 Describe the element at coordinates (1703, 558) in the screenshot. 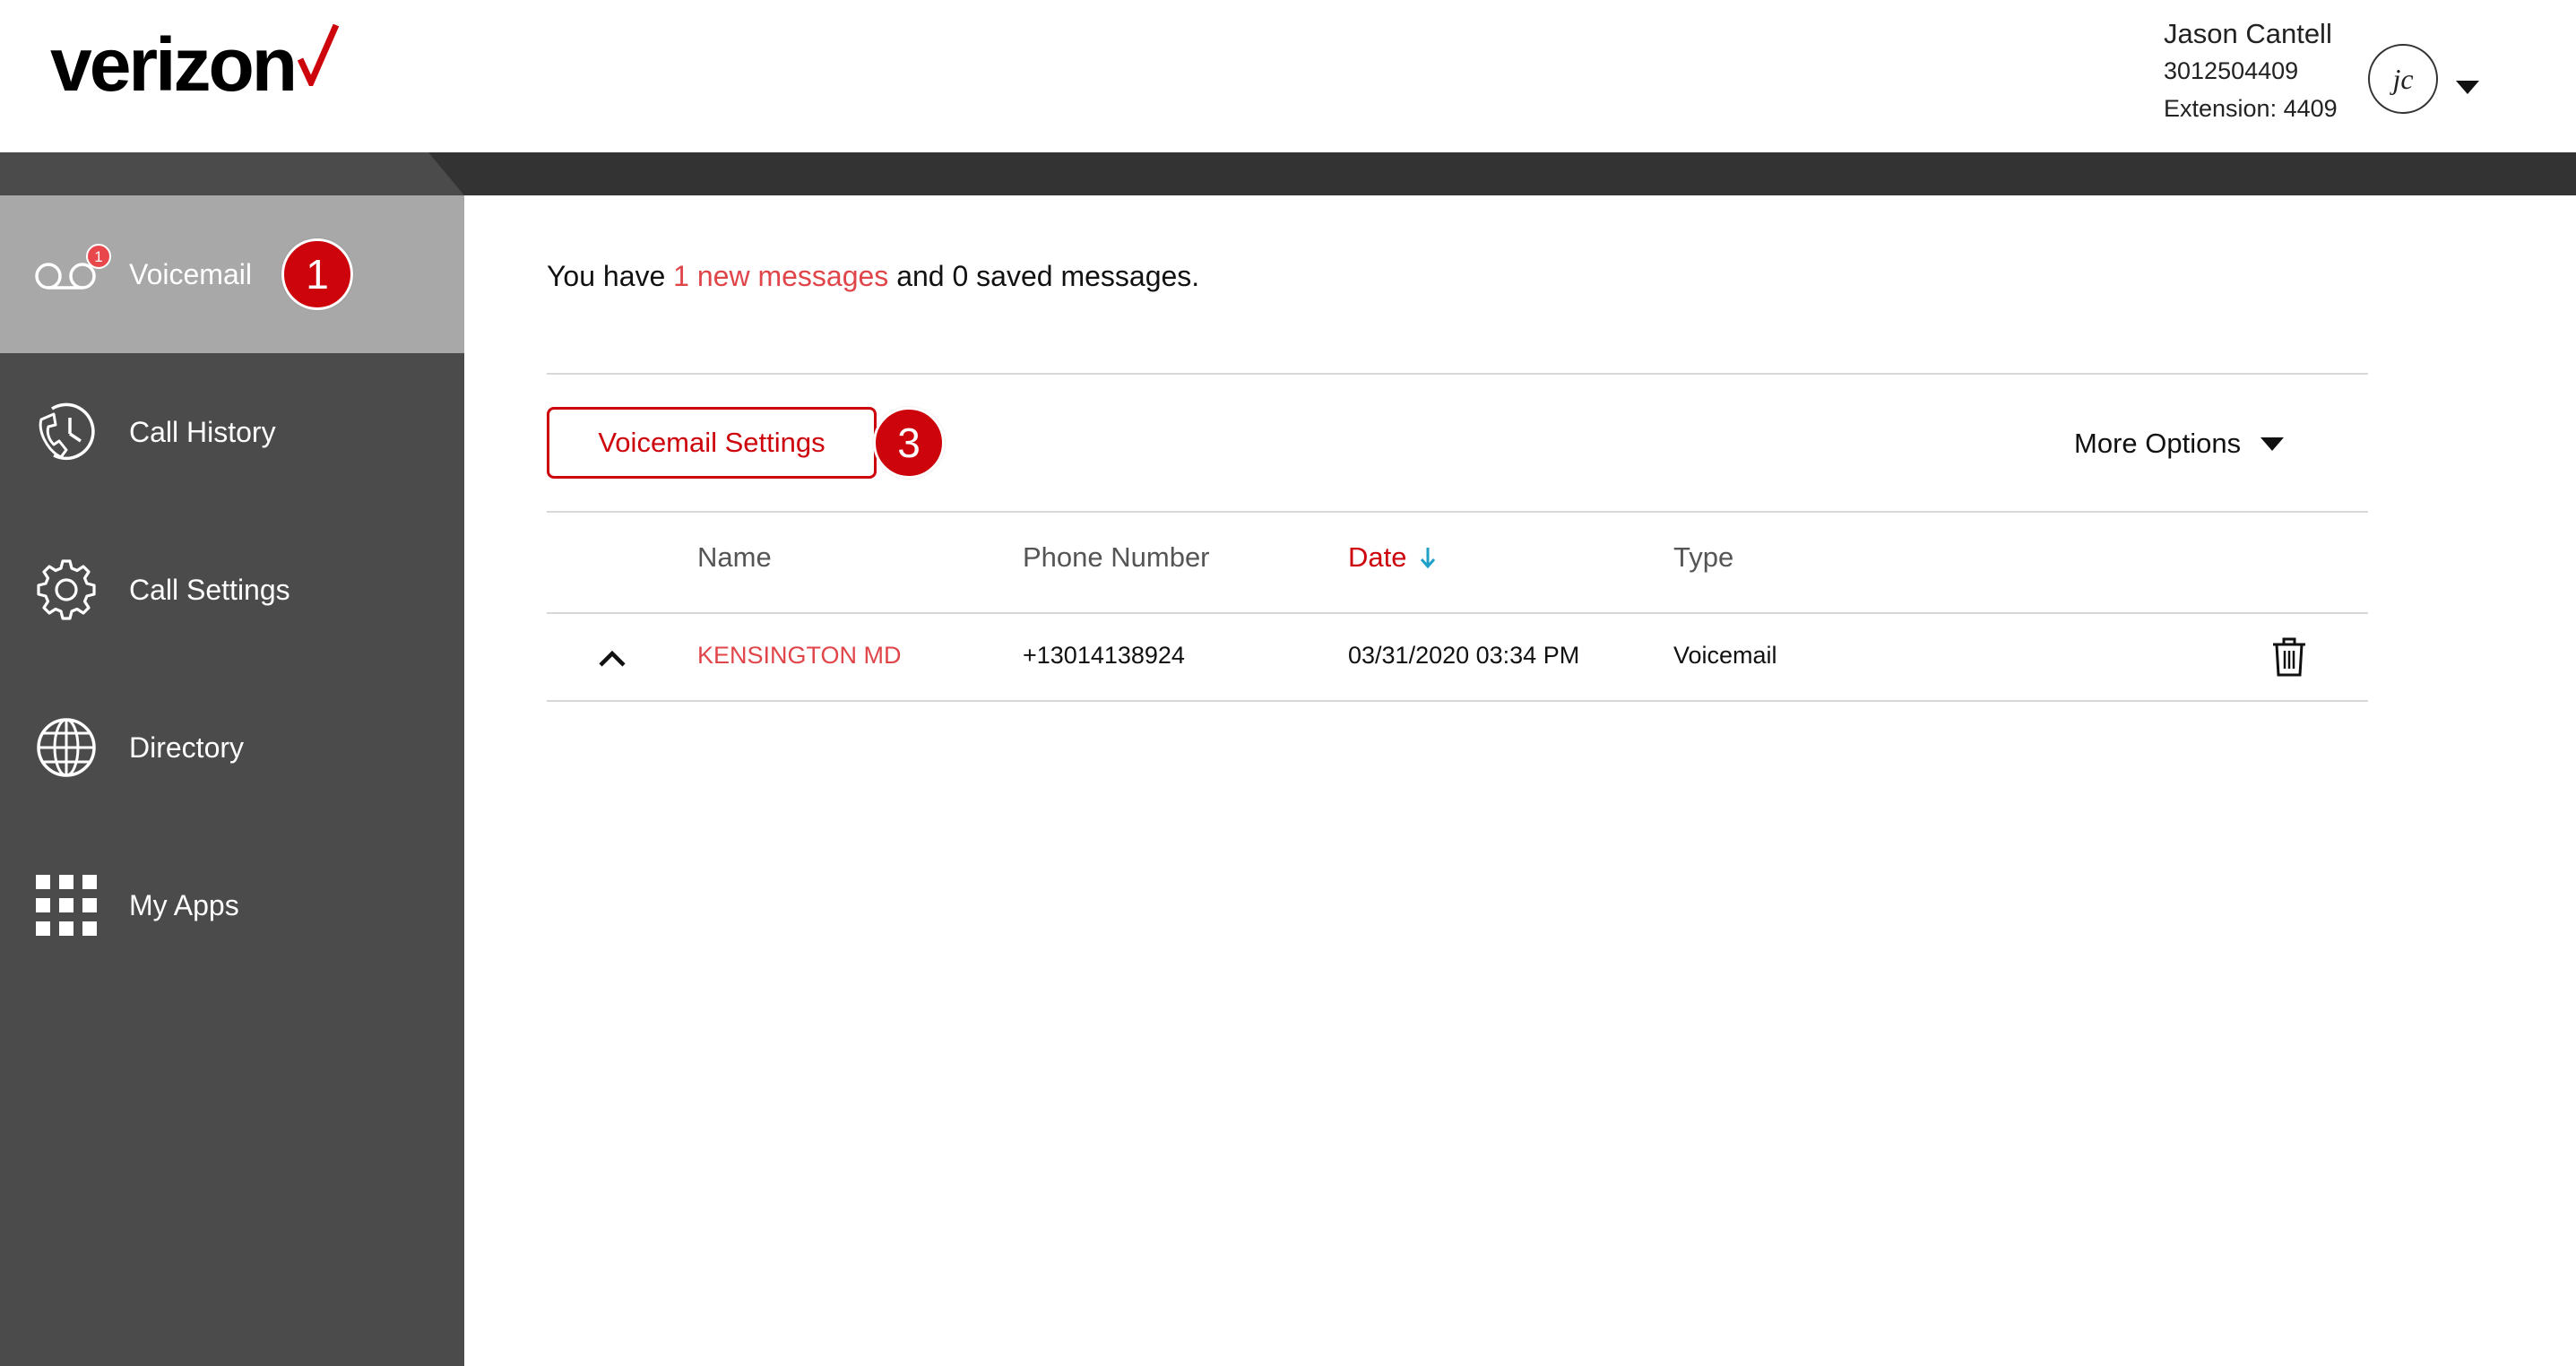

I see `column-header-type: Type` at that location.